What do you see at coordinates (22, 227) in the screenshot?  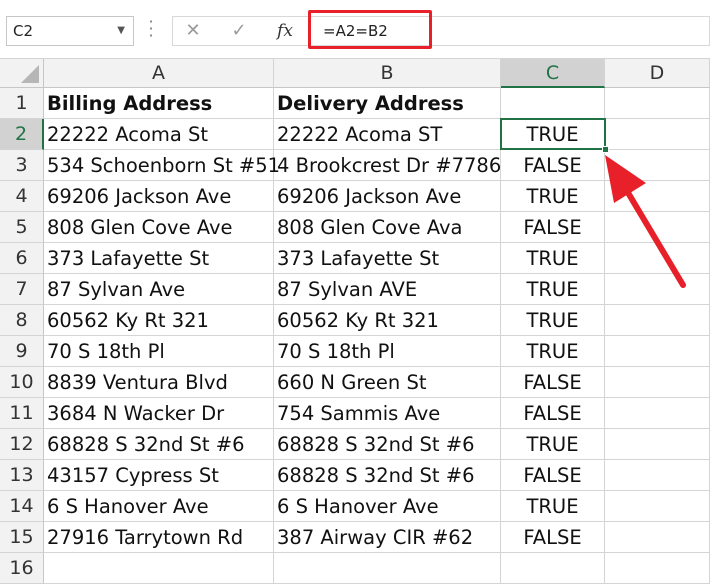 I see `row-header: 5` at bounding box center [22, 227].